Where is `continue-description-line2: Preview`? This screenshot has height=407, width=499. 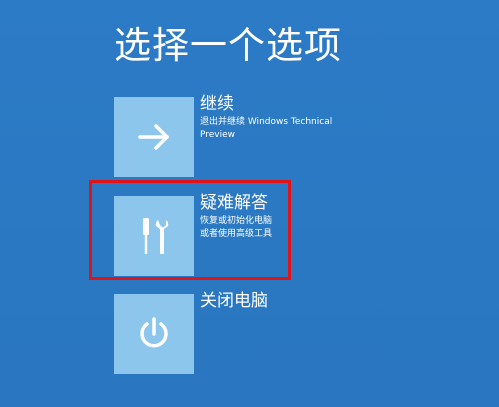 continue-description-line2: Preview is located at coordinates (218, 135).